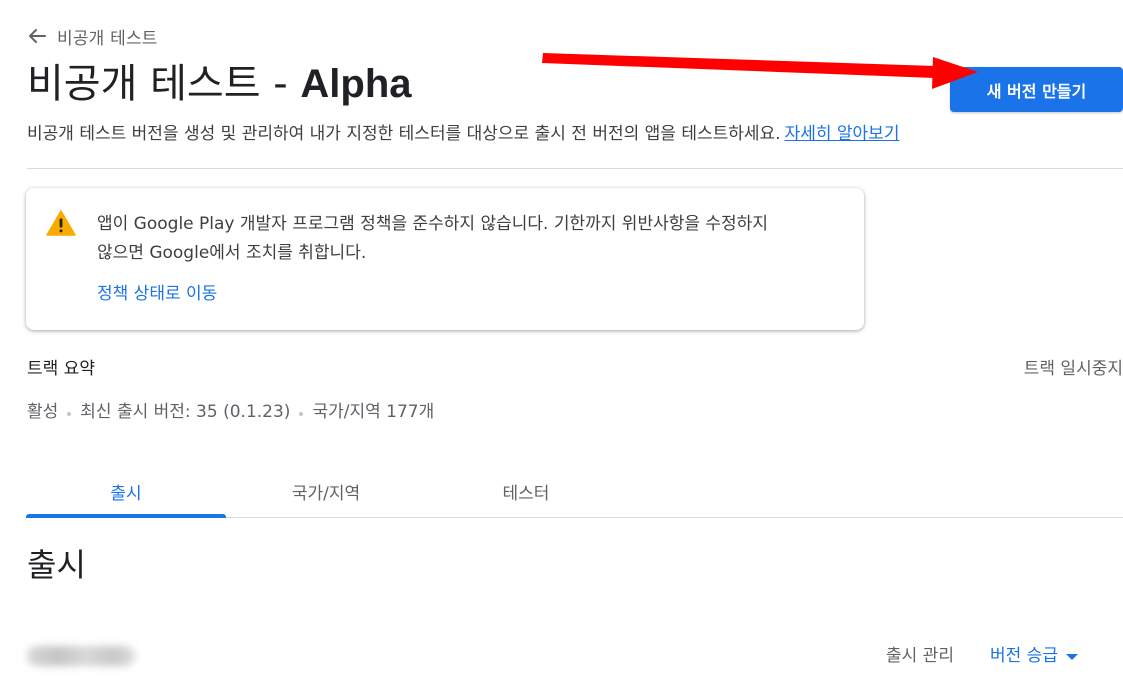  I want to click on tab-label: 국가/지역, so click(326, 493).